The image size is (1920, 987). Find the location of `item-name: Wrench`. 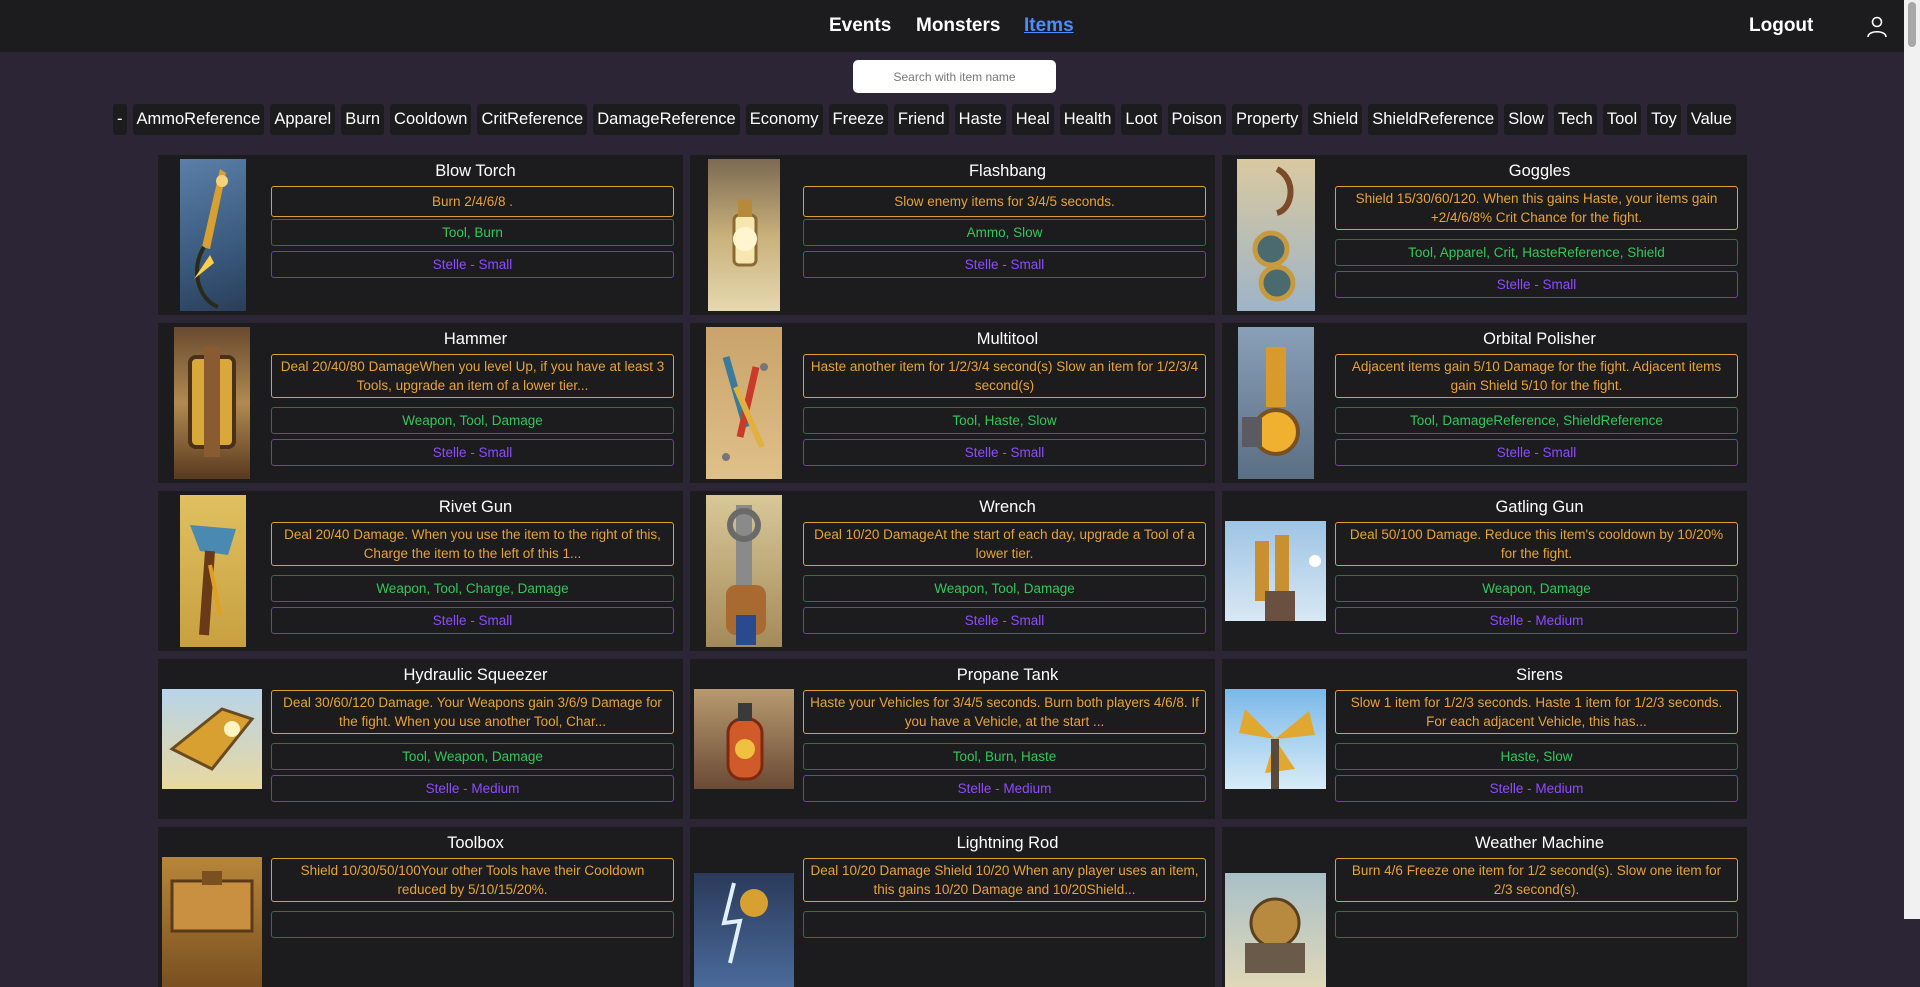

item-name: Wrench is located at coordinates (1007, 507).